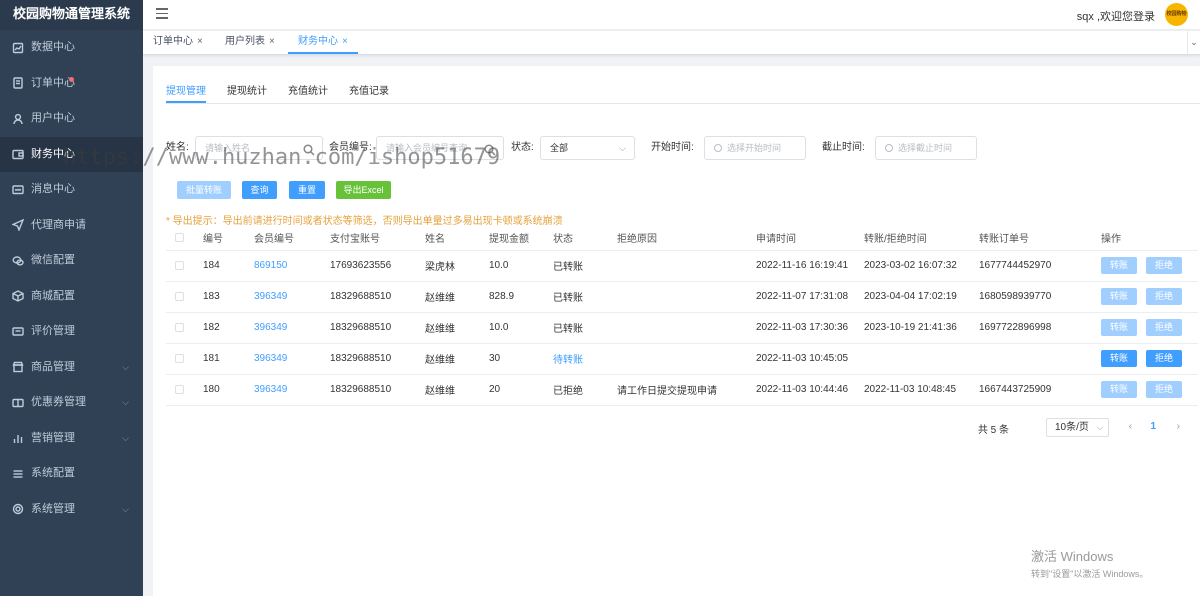 The width and height of the screenshot is (1200, 596). What do you see at coordinates (810, 390) in the screenshot?
I see `cell-apply-time: 2022-11-03 10:44:46` at bounding box center [810, 390].